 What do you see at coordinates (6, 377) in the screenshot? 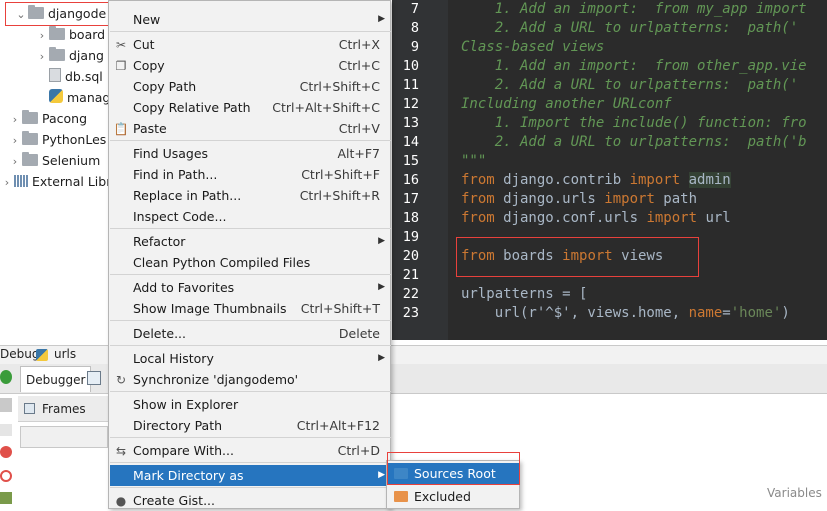
I see `resume-icon` at bounding box center [6, 377].